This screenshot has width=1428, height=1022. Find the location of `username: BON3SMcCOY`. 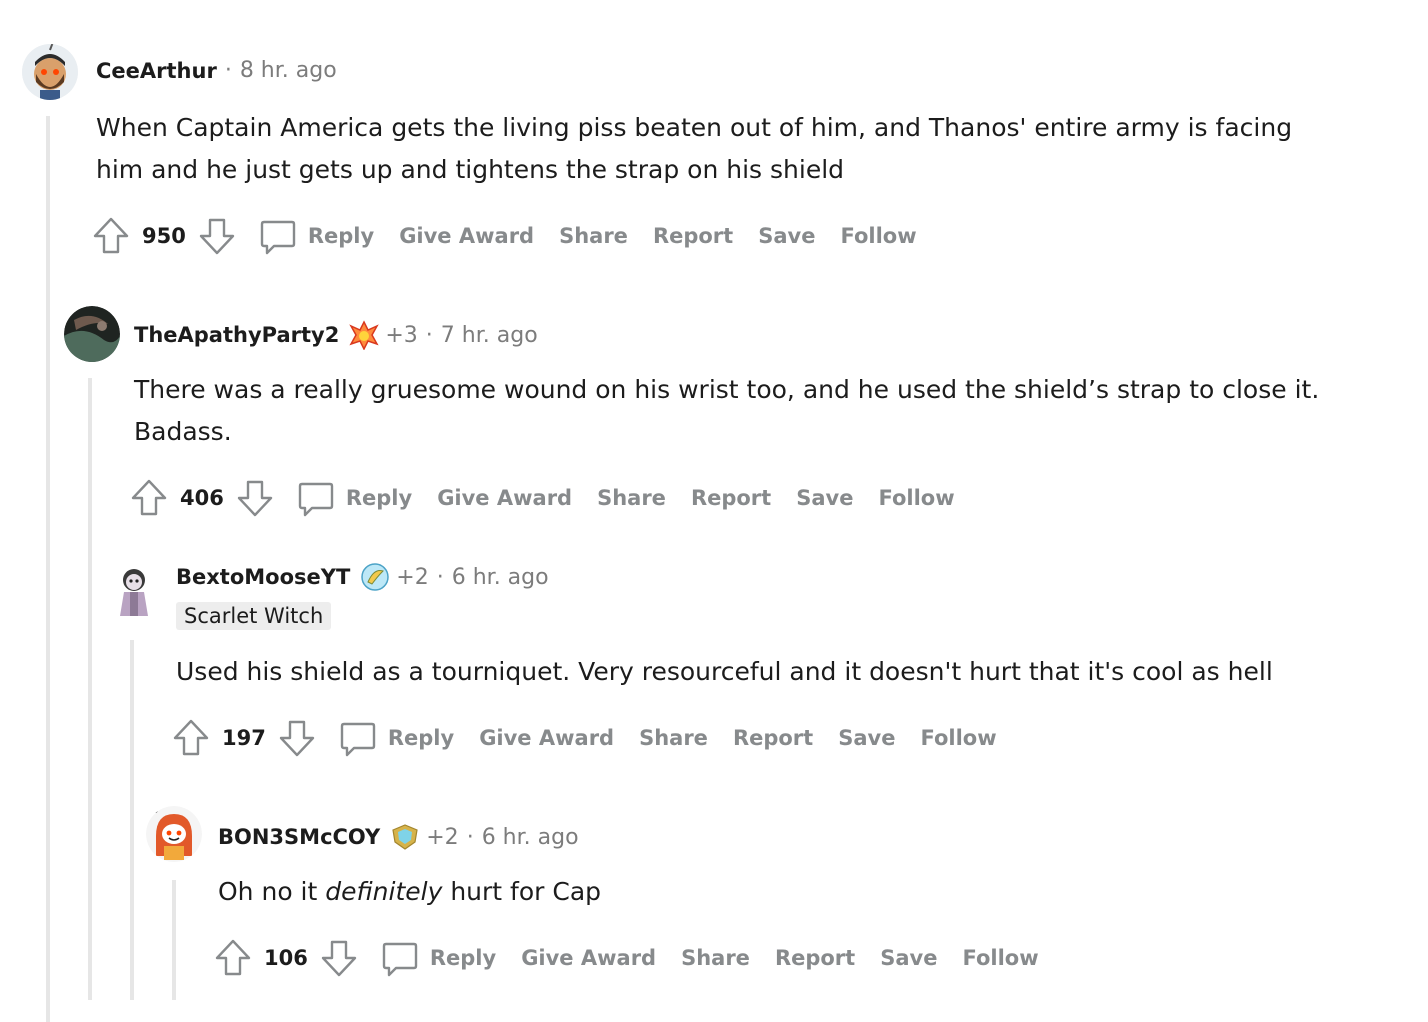

username: BON3SMcCOY is located at coordinates (299, 837).